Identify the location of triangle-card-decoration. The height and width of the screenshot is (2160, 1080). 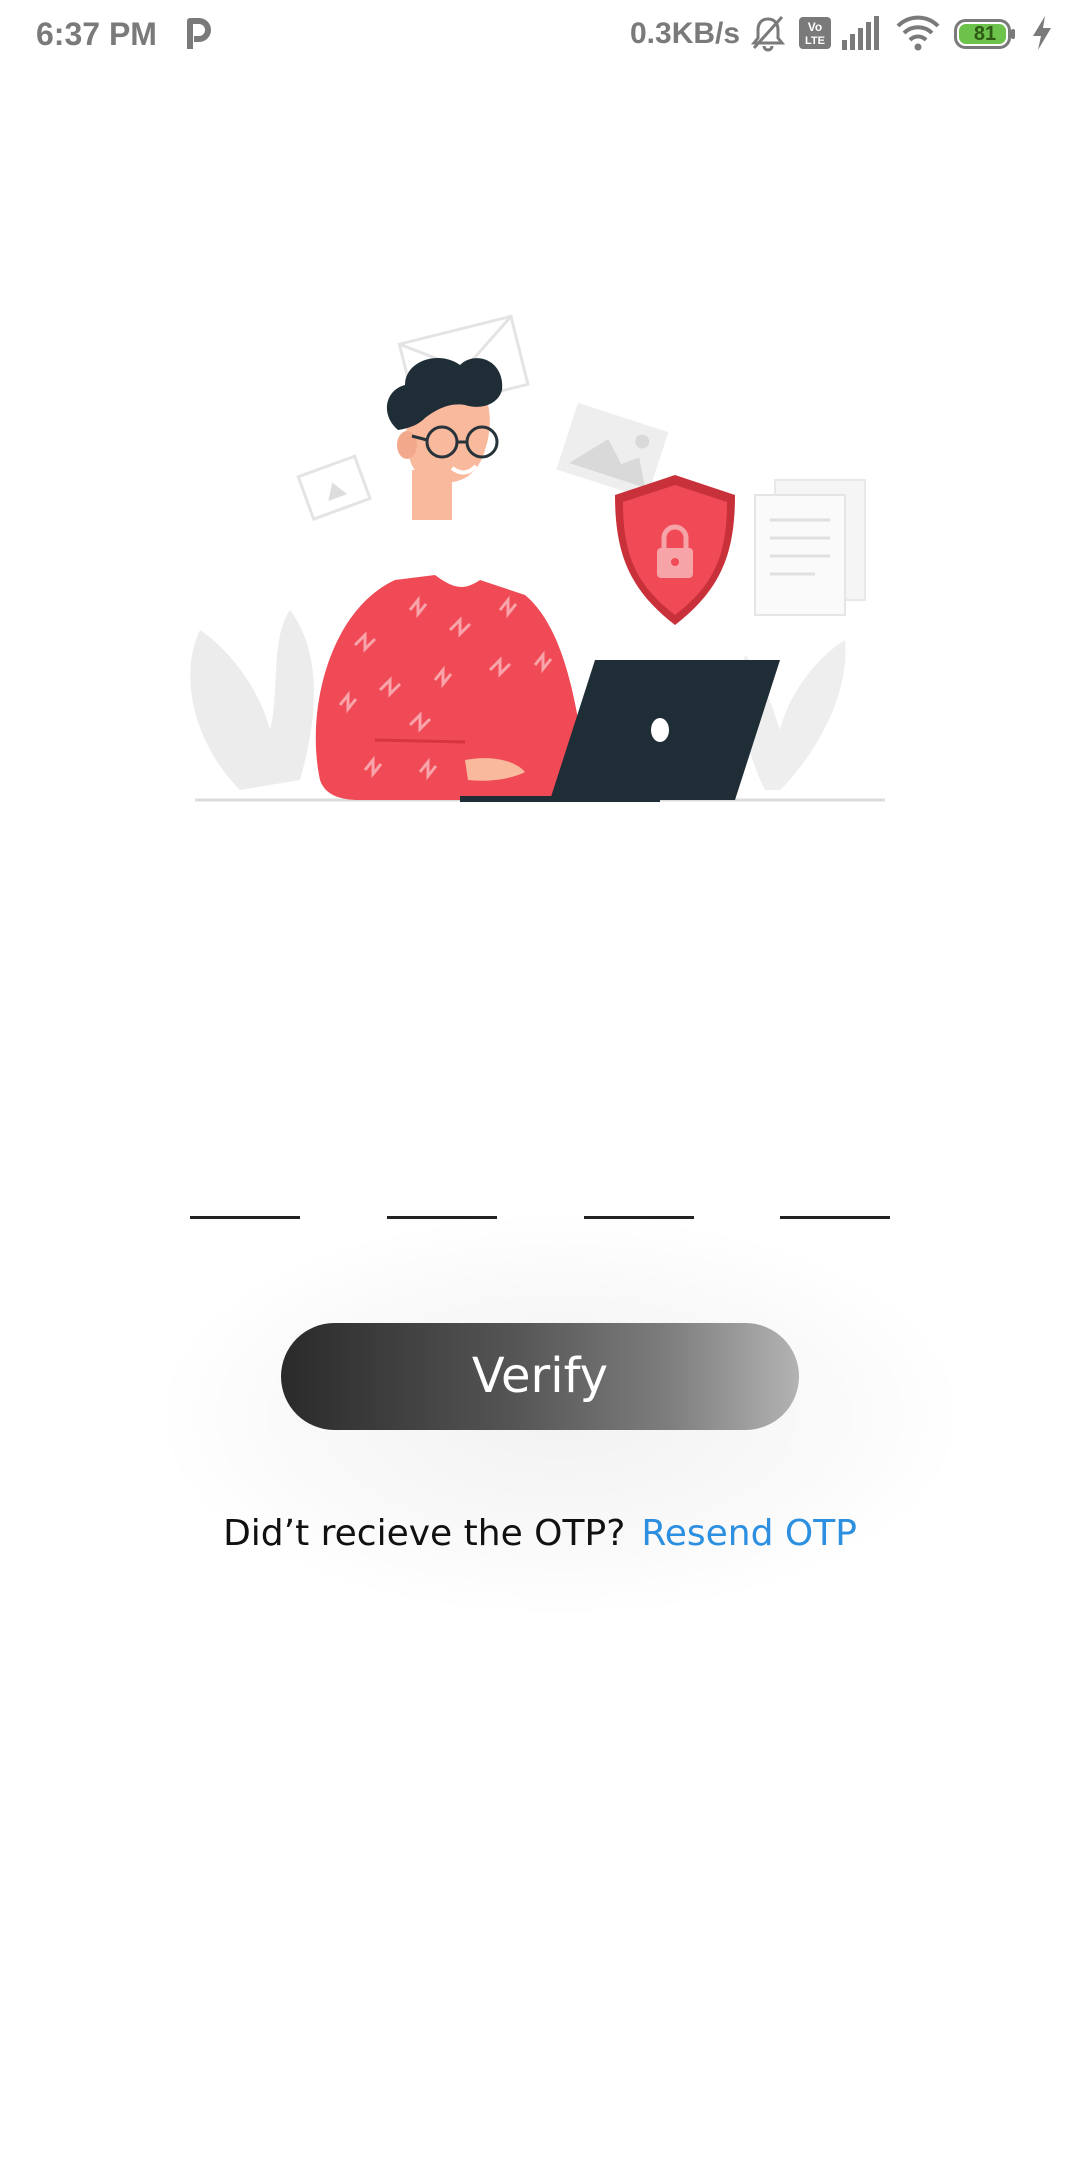
(334, 487).